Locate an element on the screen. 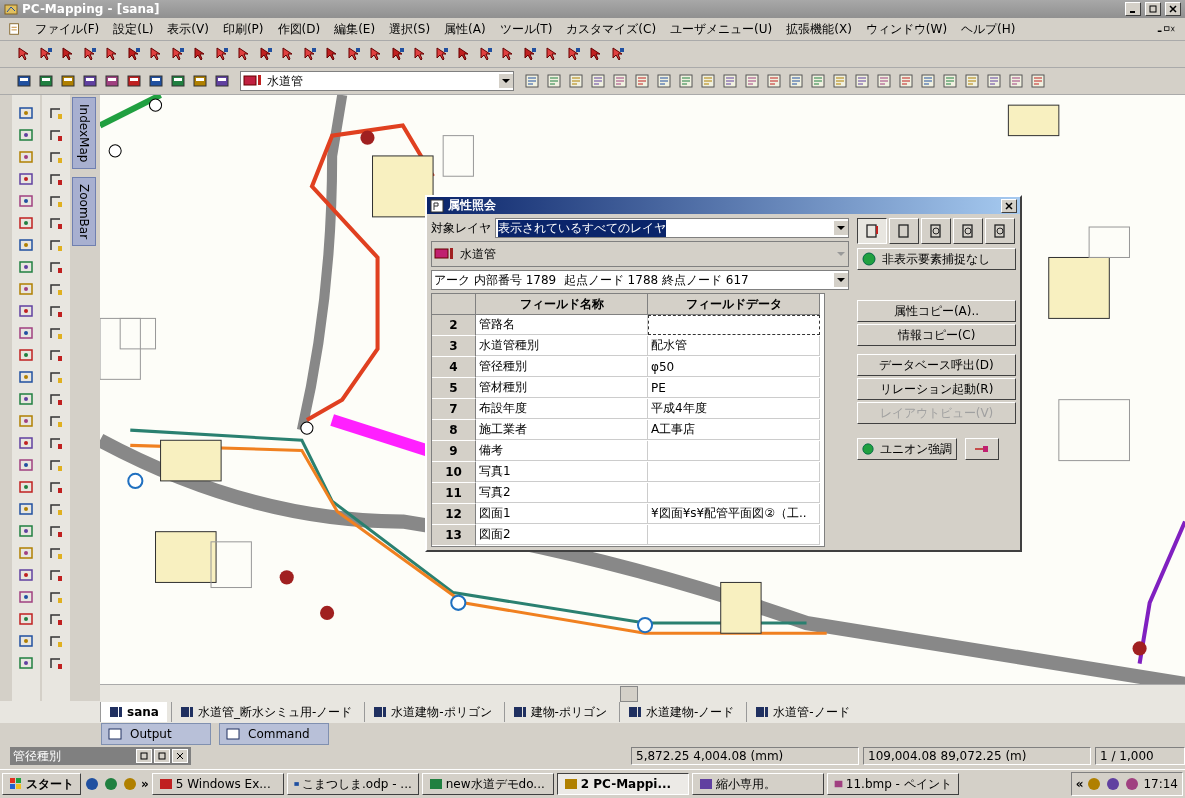 Image resolution: width=1185 pixels, height=798 pixels. clock: 17:14 is located at coordinates (1160, 784).